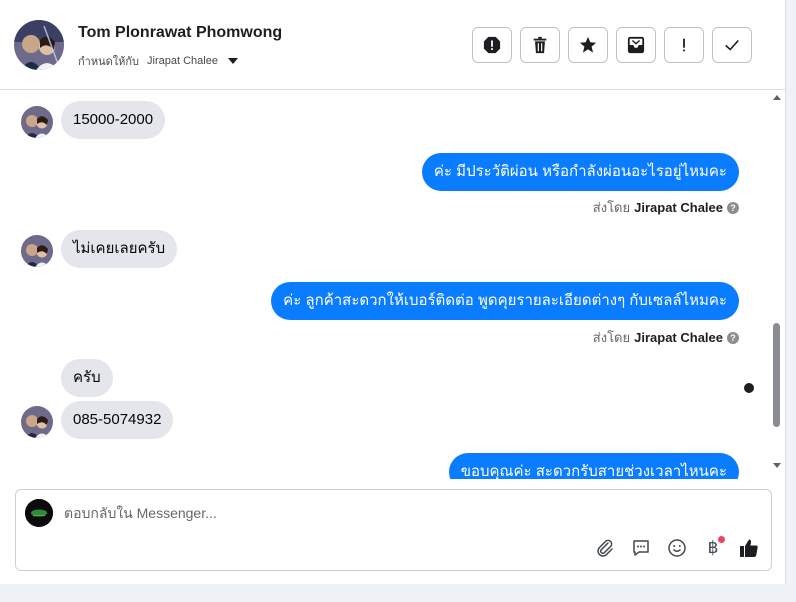 The image size is (796, 602). What do you see at coordinates (393, 530) in the screenshot?
I see `reply-composer: ฿` at bounding box center [393, 530].